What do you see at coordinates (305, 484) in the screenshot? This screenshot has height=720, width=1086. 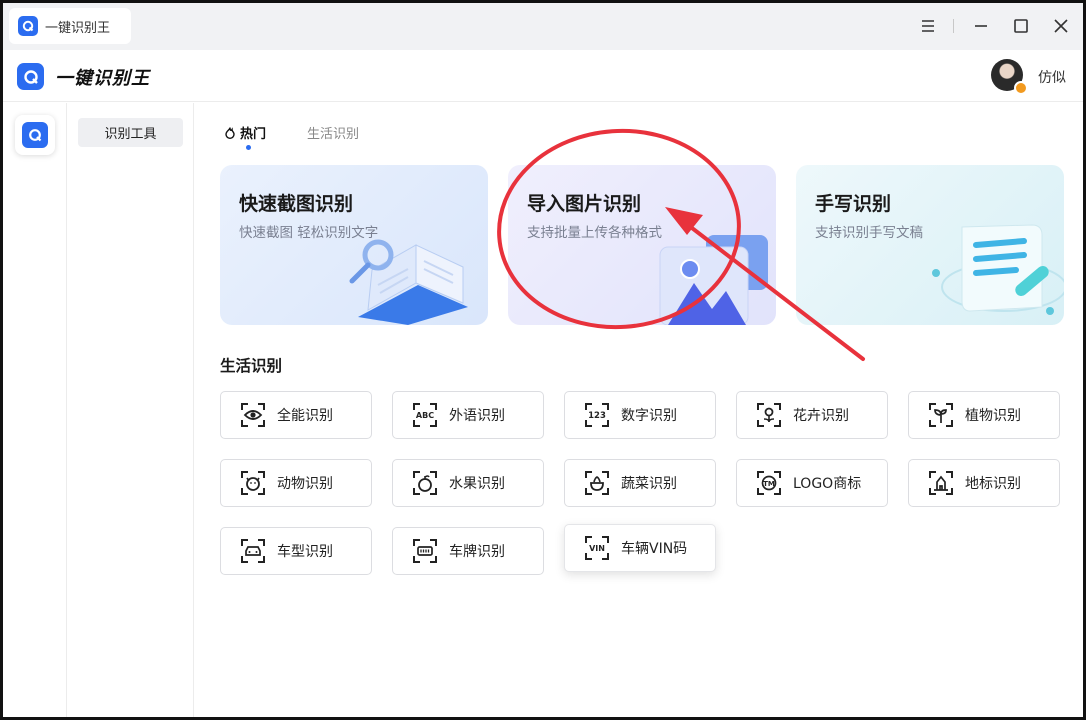 I see `tool-label: 动物识别` at bounding box center [305, 484].